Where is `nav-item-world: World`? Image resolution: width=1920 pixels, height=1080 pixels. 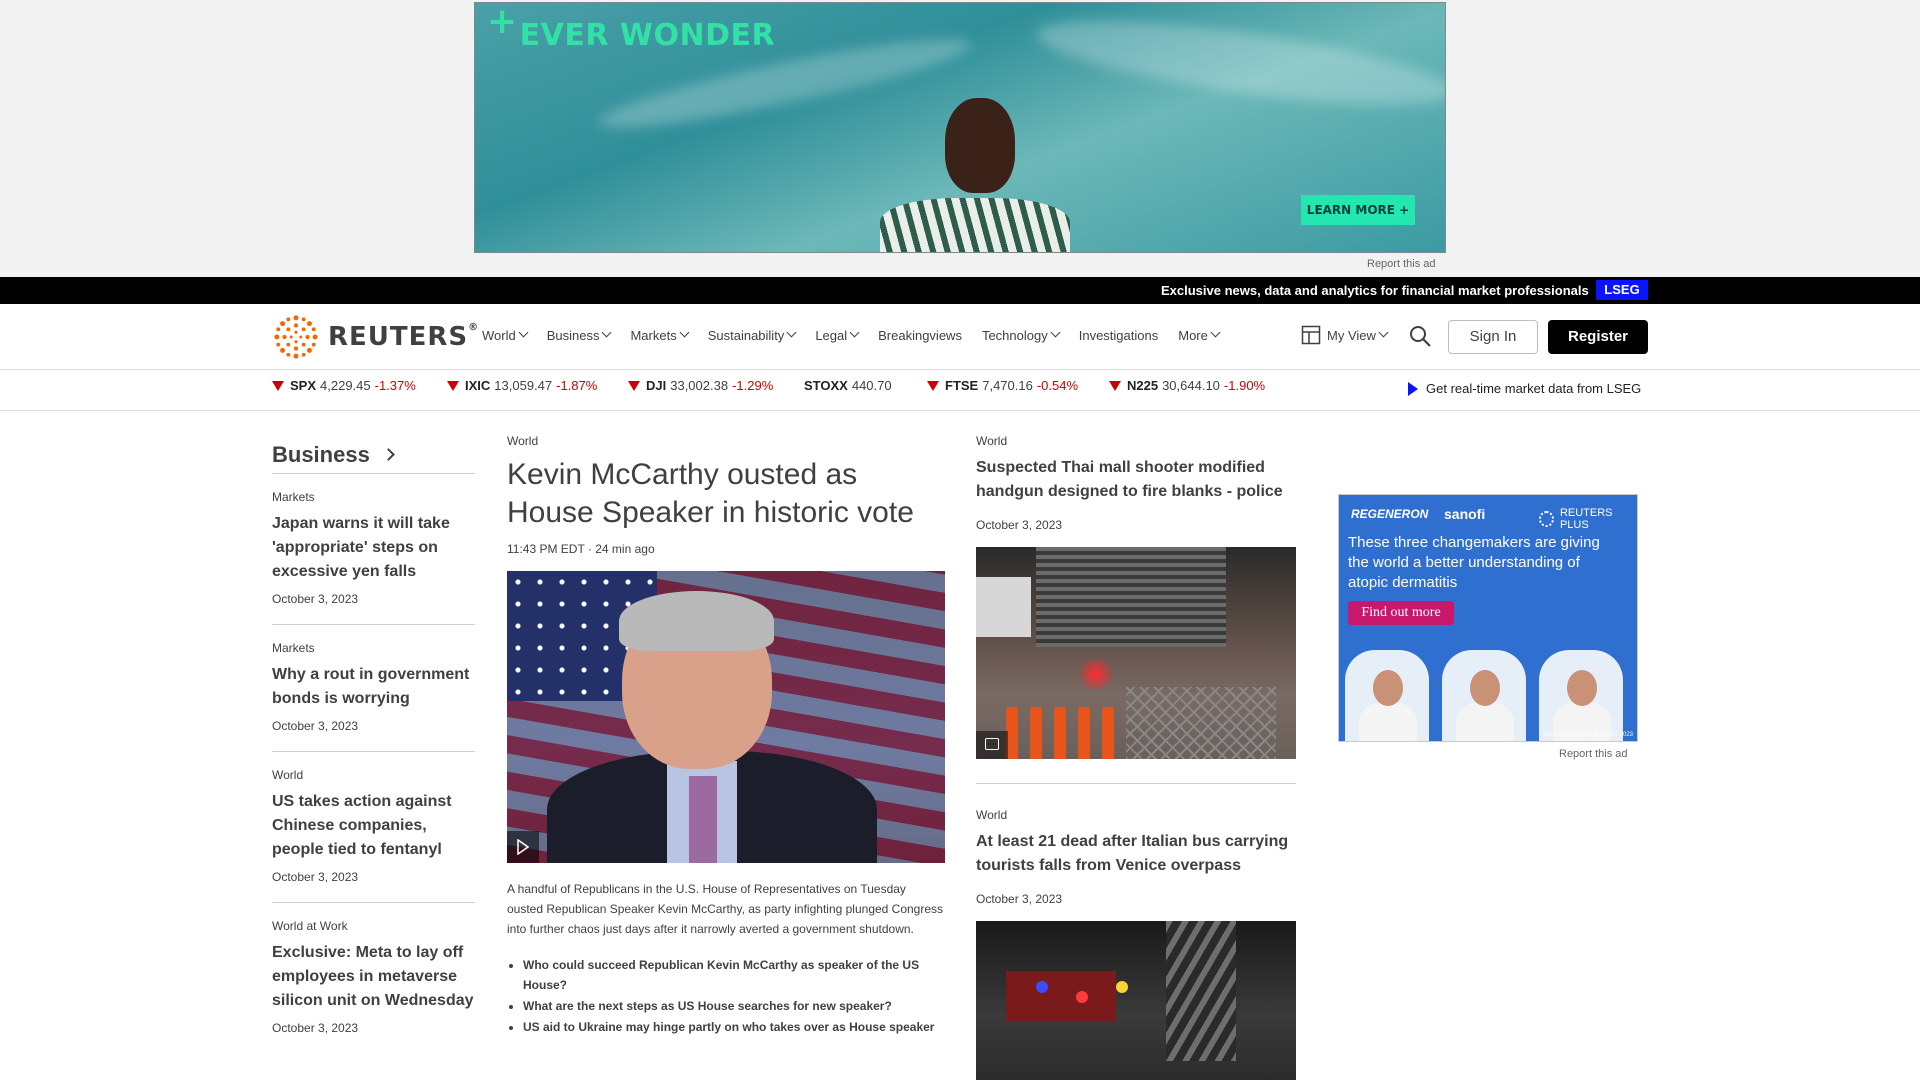 nav-item-world: World is located at coordinates (505, 335).